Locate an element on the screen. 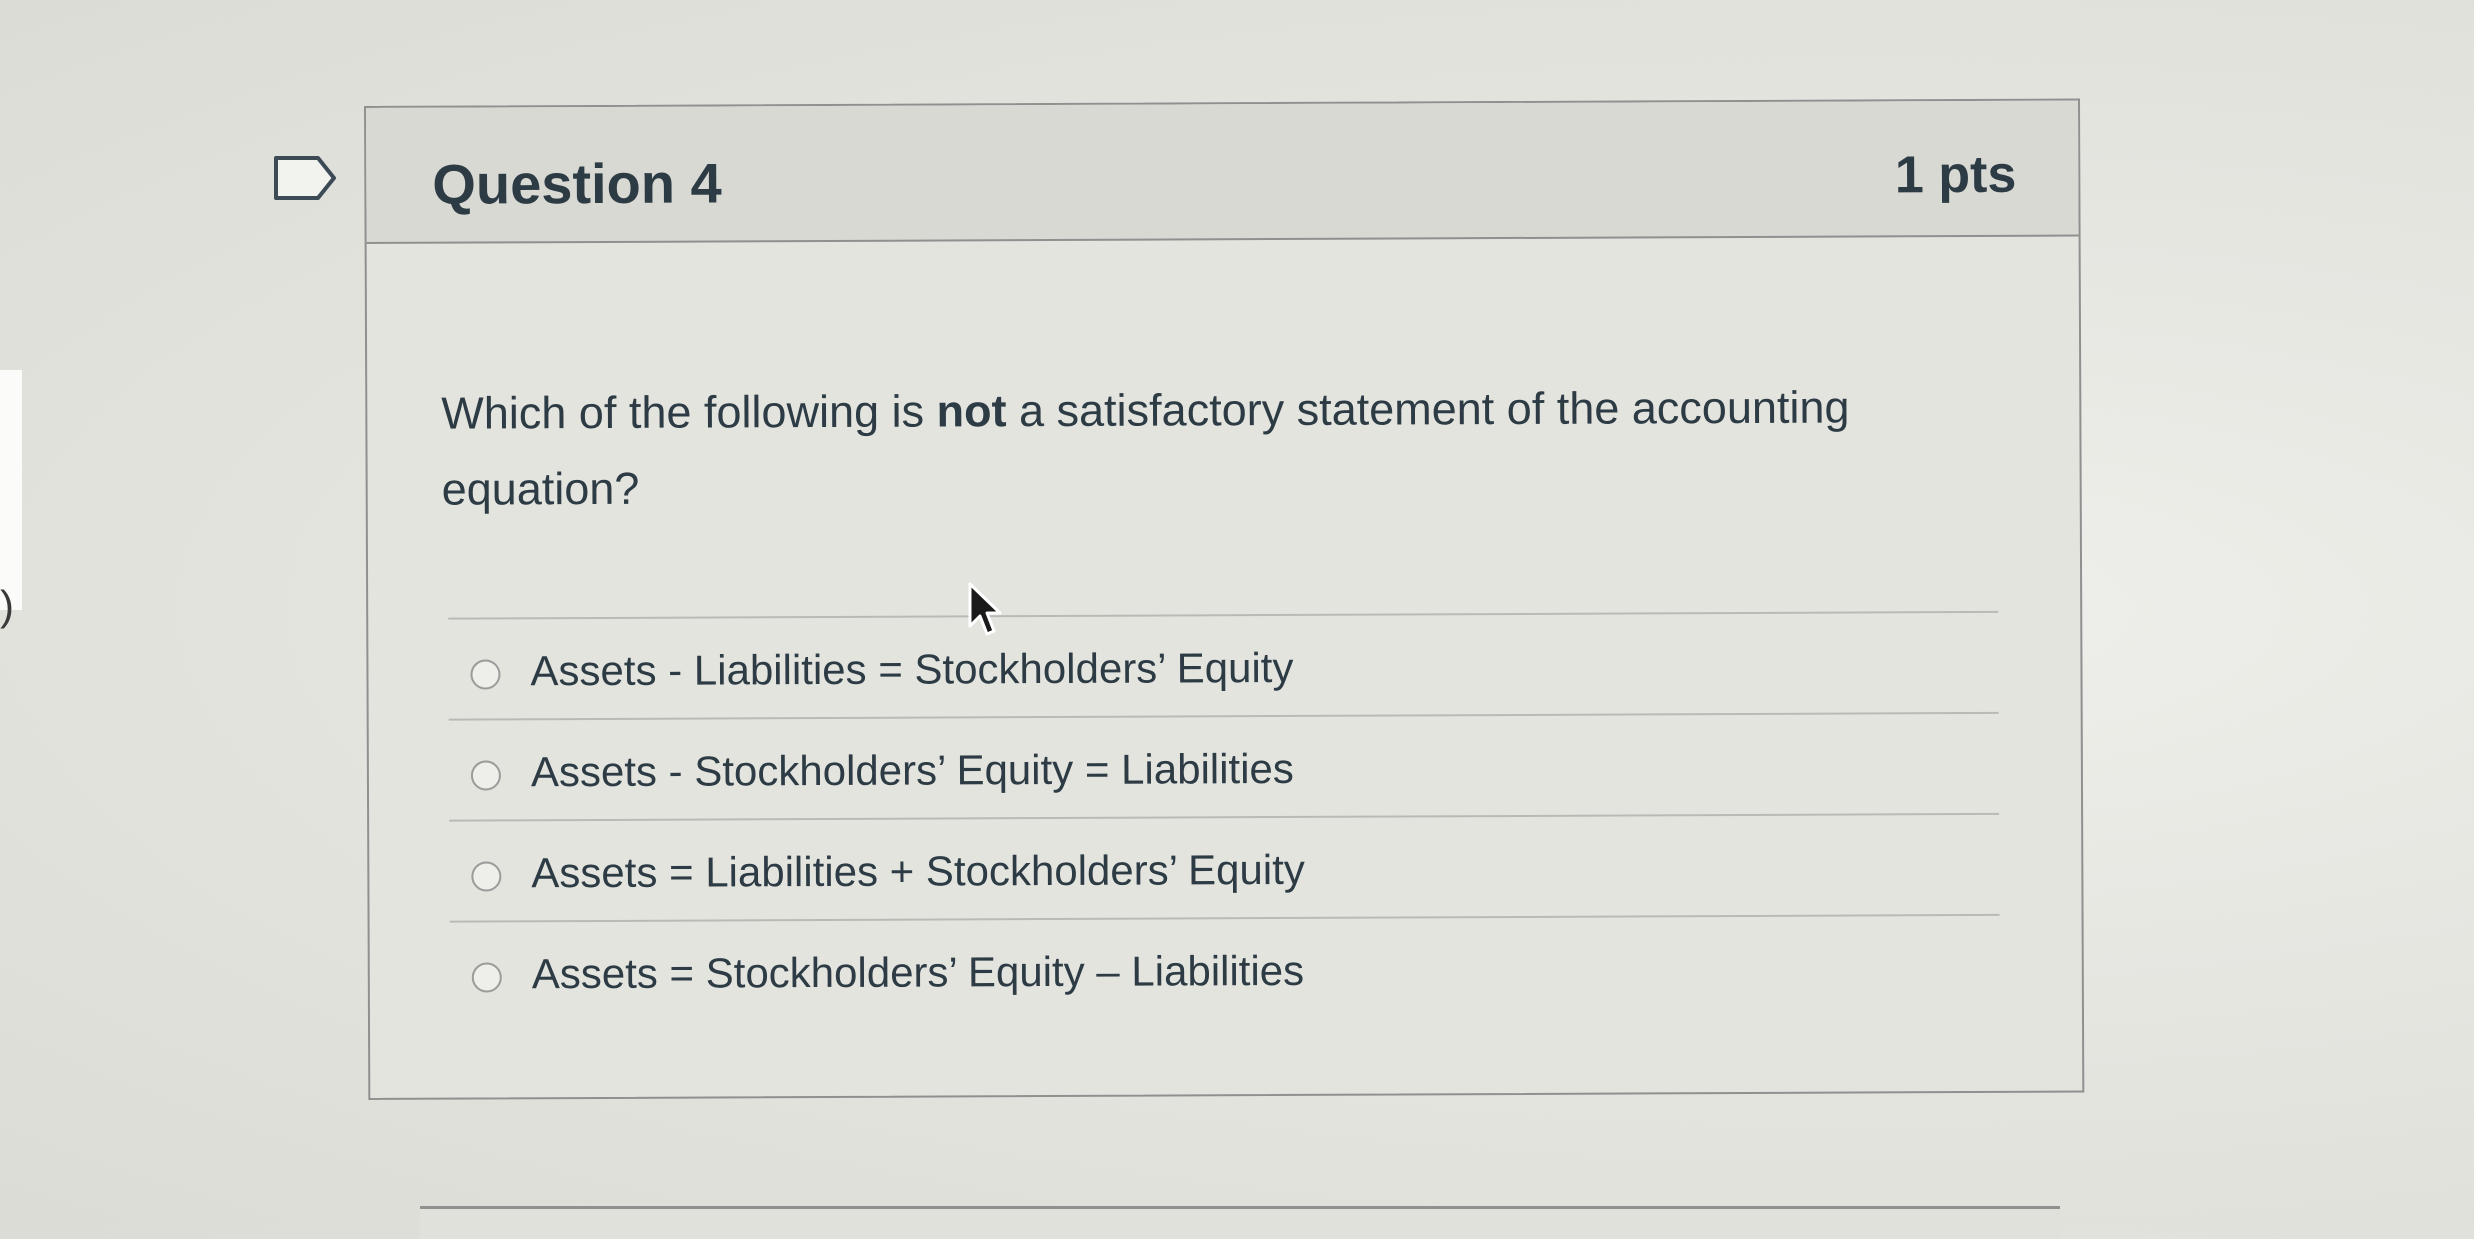 This screenshot has height=1239, width=2474. question-title: Question 4 is located at coordinates (577, 183).